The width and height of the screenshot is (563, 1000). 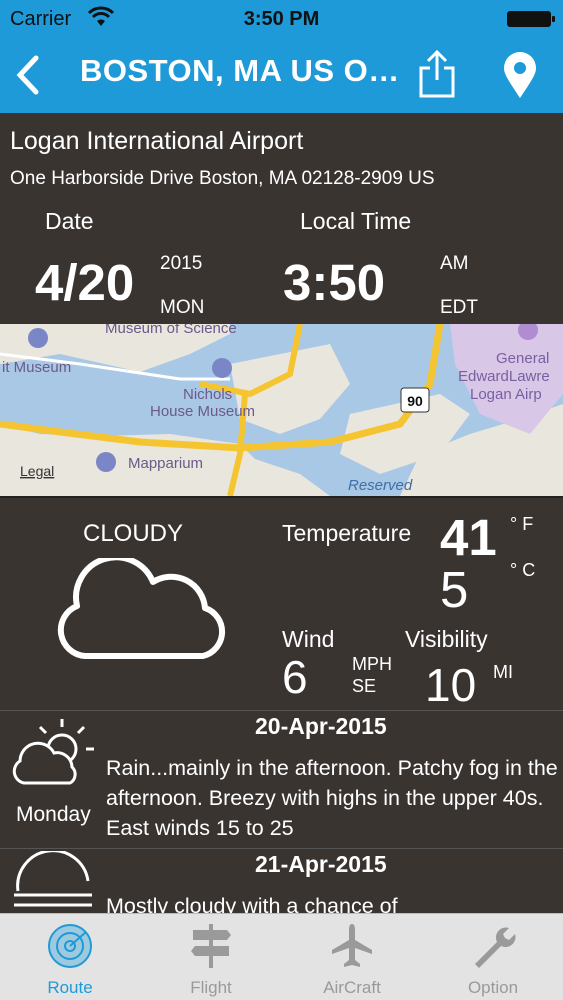 I want to click on weekday-value: MON, so click(x=182, y=307).